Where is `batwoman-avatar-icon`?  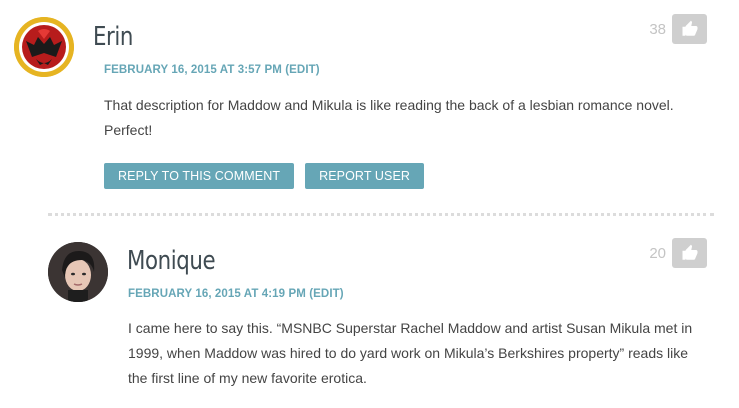
batwoman-avatar-icon is located at coordinates (44, 47).